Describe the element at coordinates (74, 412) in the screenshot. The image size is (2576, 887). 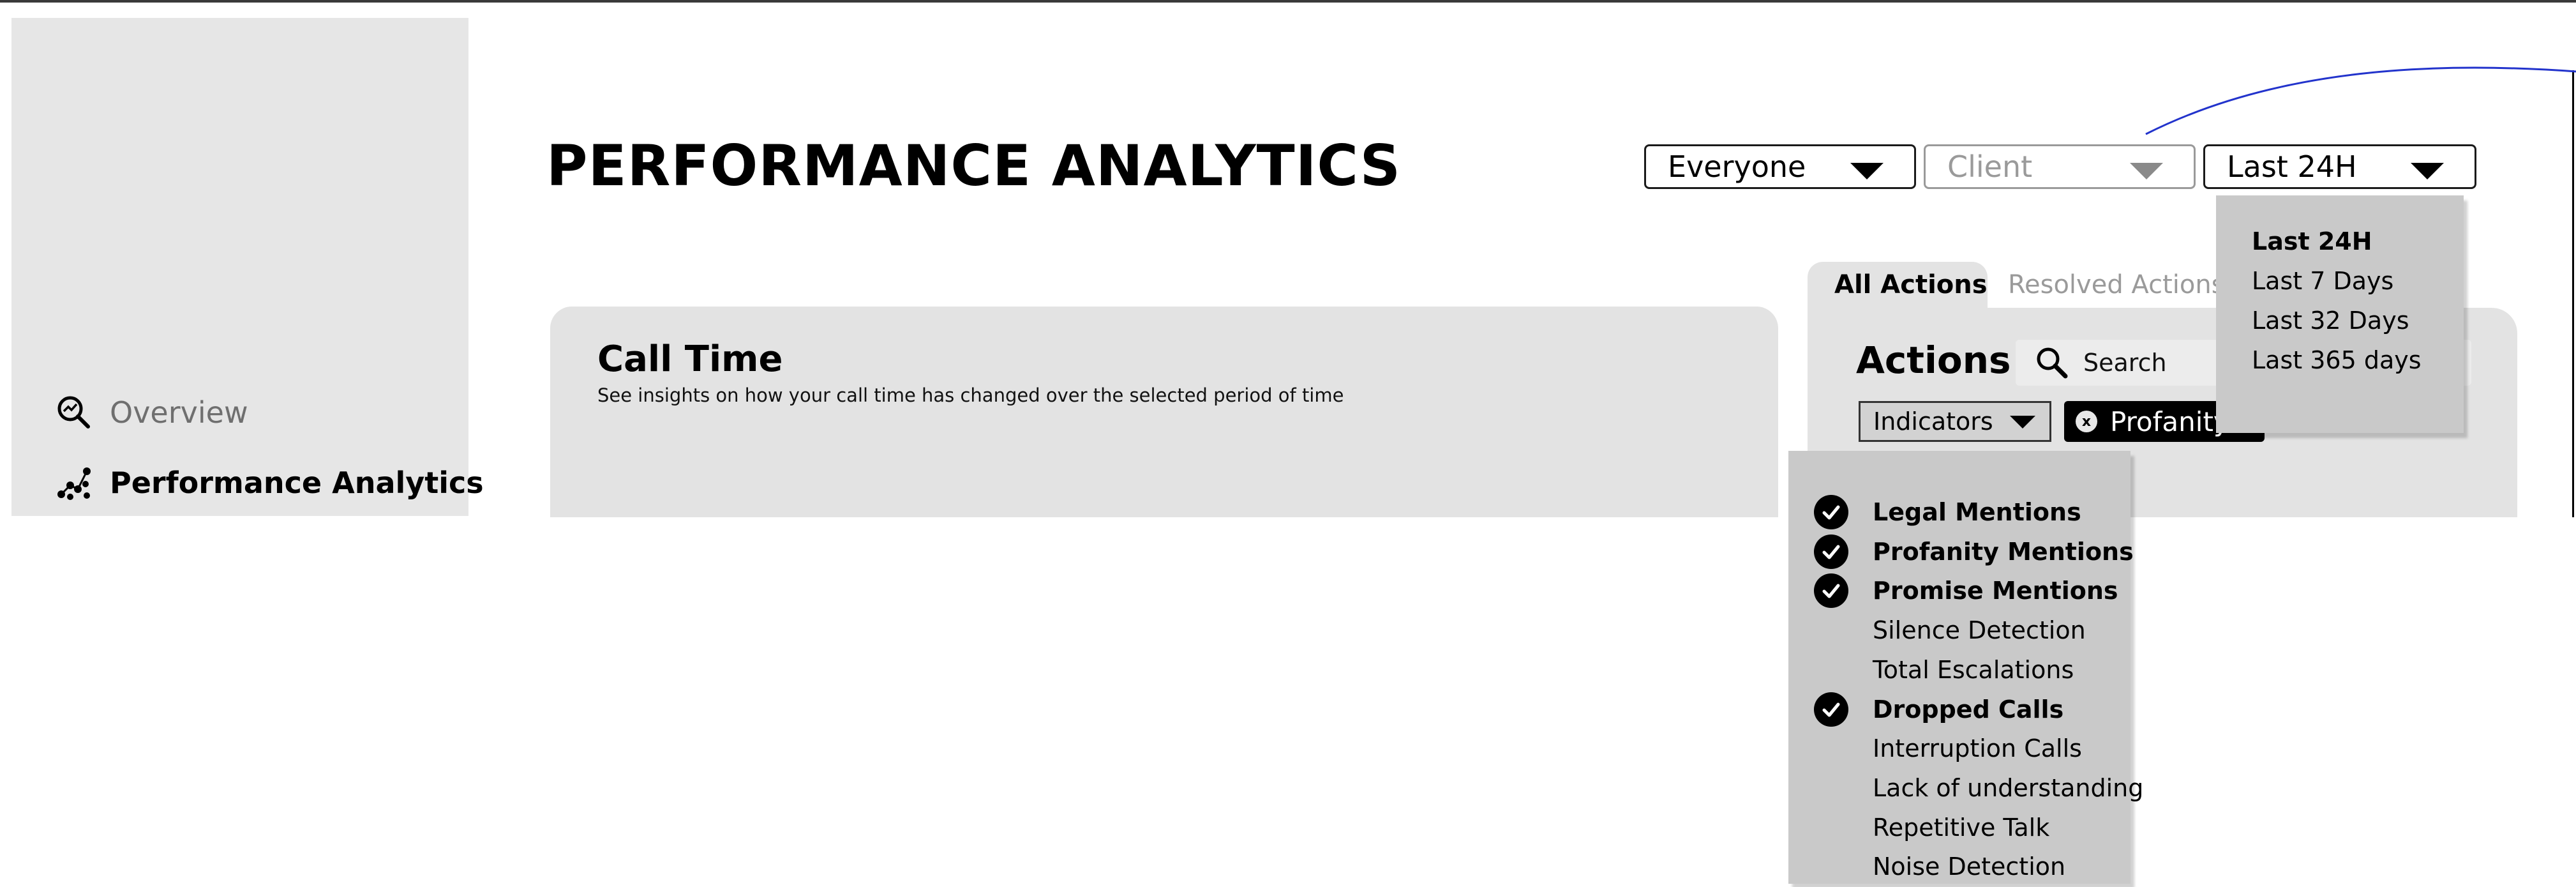
I see `overview-icon` at that location.